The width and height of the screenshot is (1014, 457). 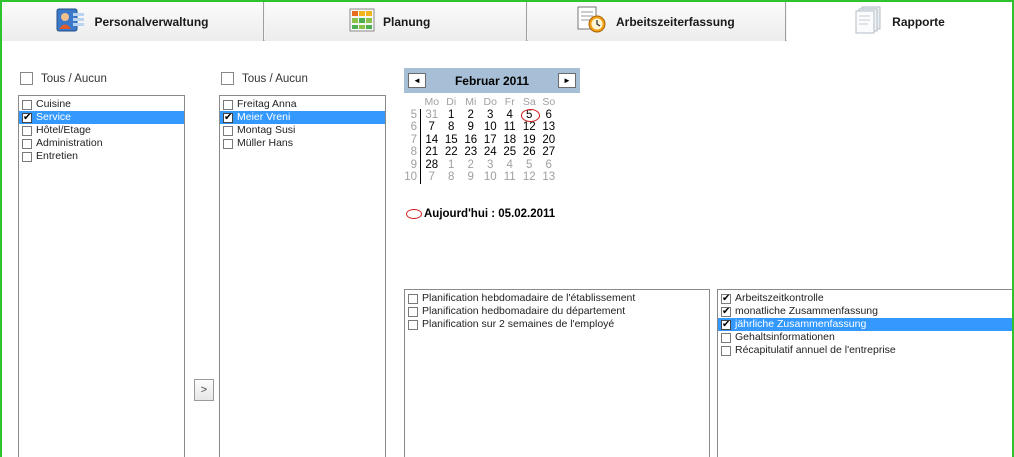 What do you see at coordinates (471, 140) in the screenshot?
I see `calendar-day: 16` at bounding box center [471, 140].